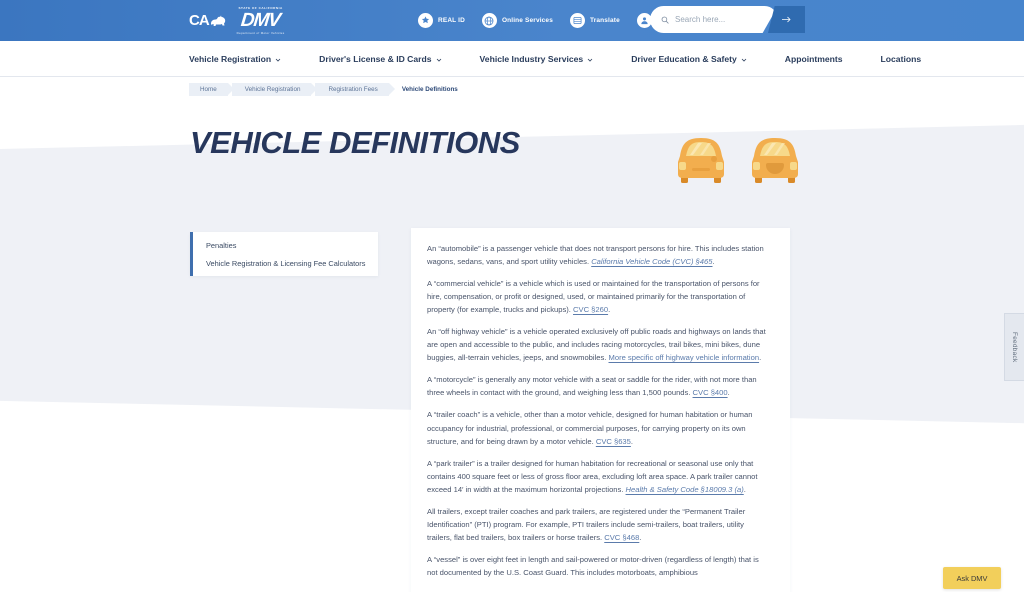 This screenshot has width=1024, height=592. I want to click on nav-item-driver-education-safety: Driver Education & Safety, so click(689, 59).